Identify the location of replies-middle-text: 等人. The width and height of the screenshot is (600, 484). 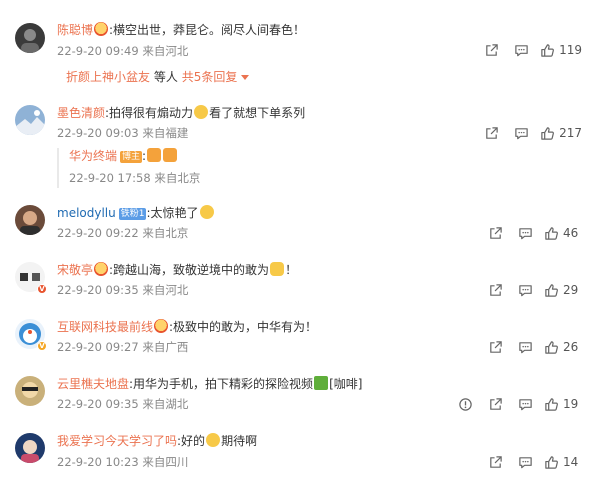
(165, 77).